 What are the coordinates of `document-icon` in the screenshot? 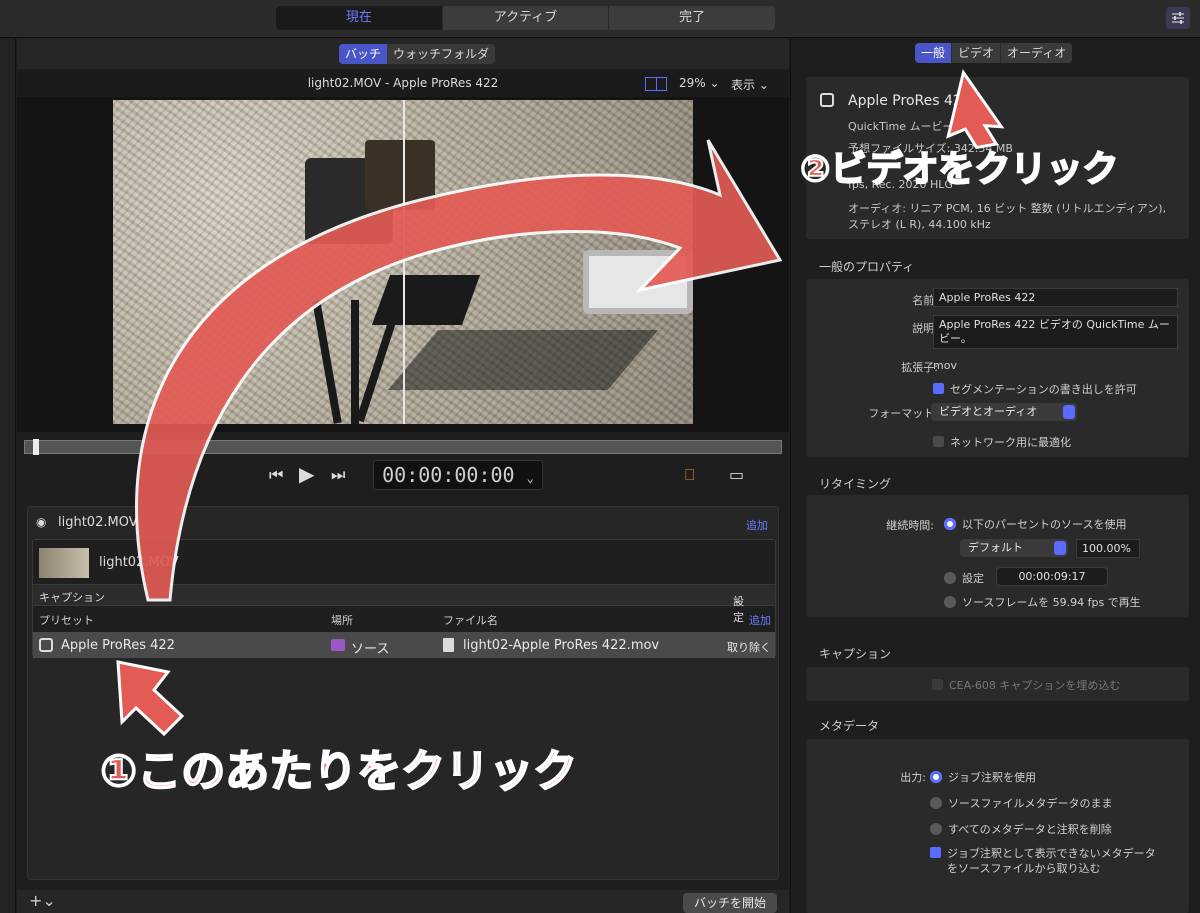 It's located at (448, 647).